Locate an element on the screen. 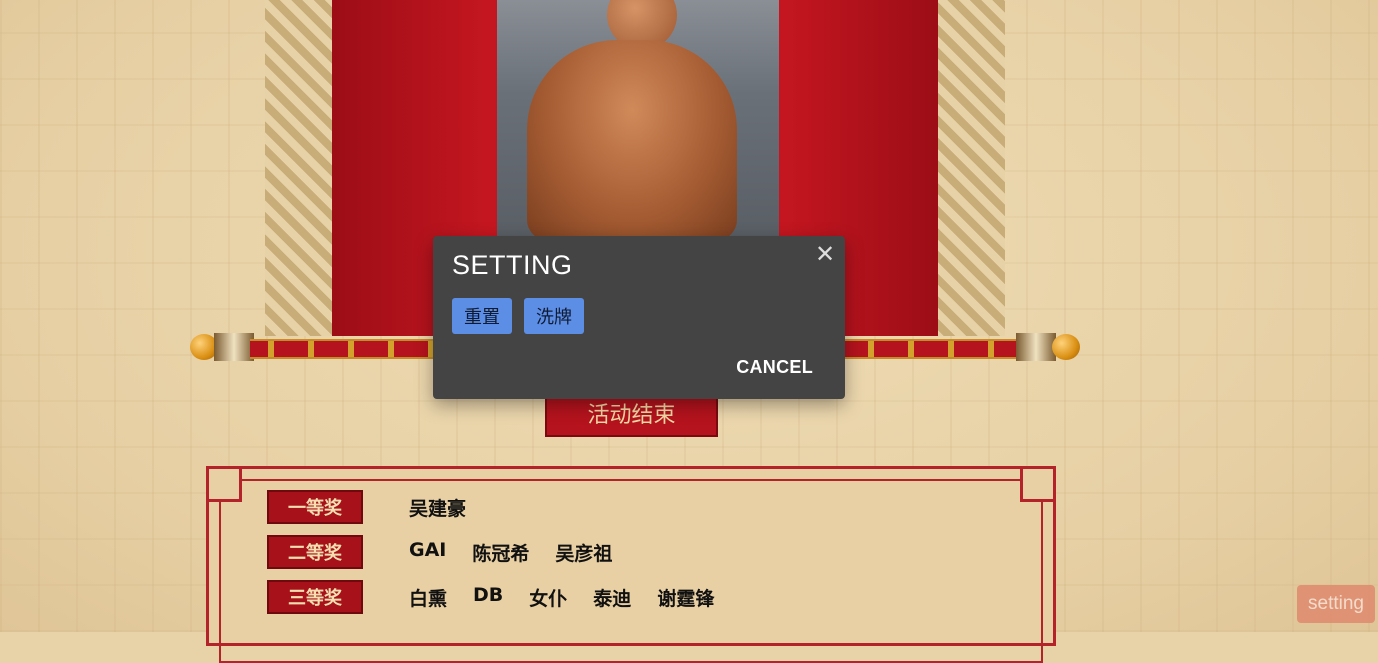  prize-tag-second: 二等奖 is located at coordinates (315, 552).